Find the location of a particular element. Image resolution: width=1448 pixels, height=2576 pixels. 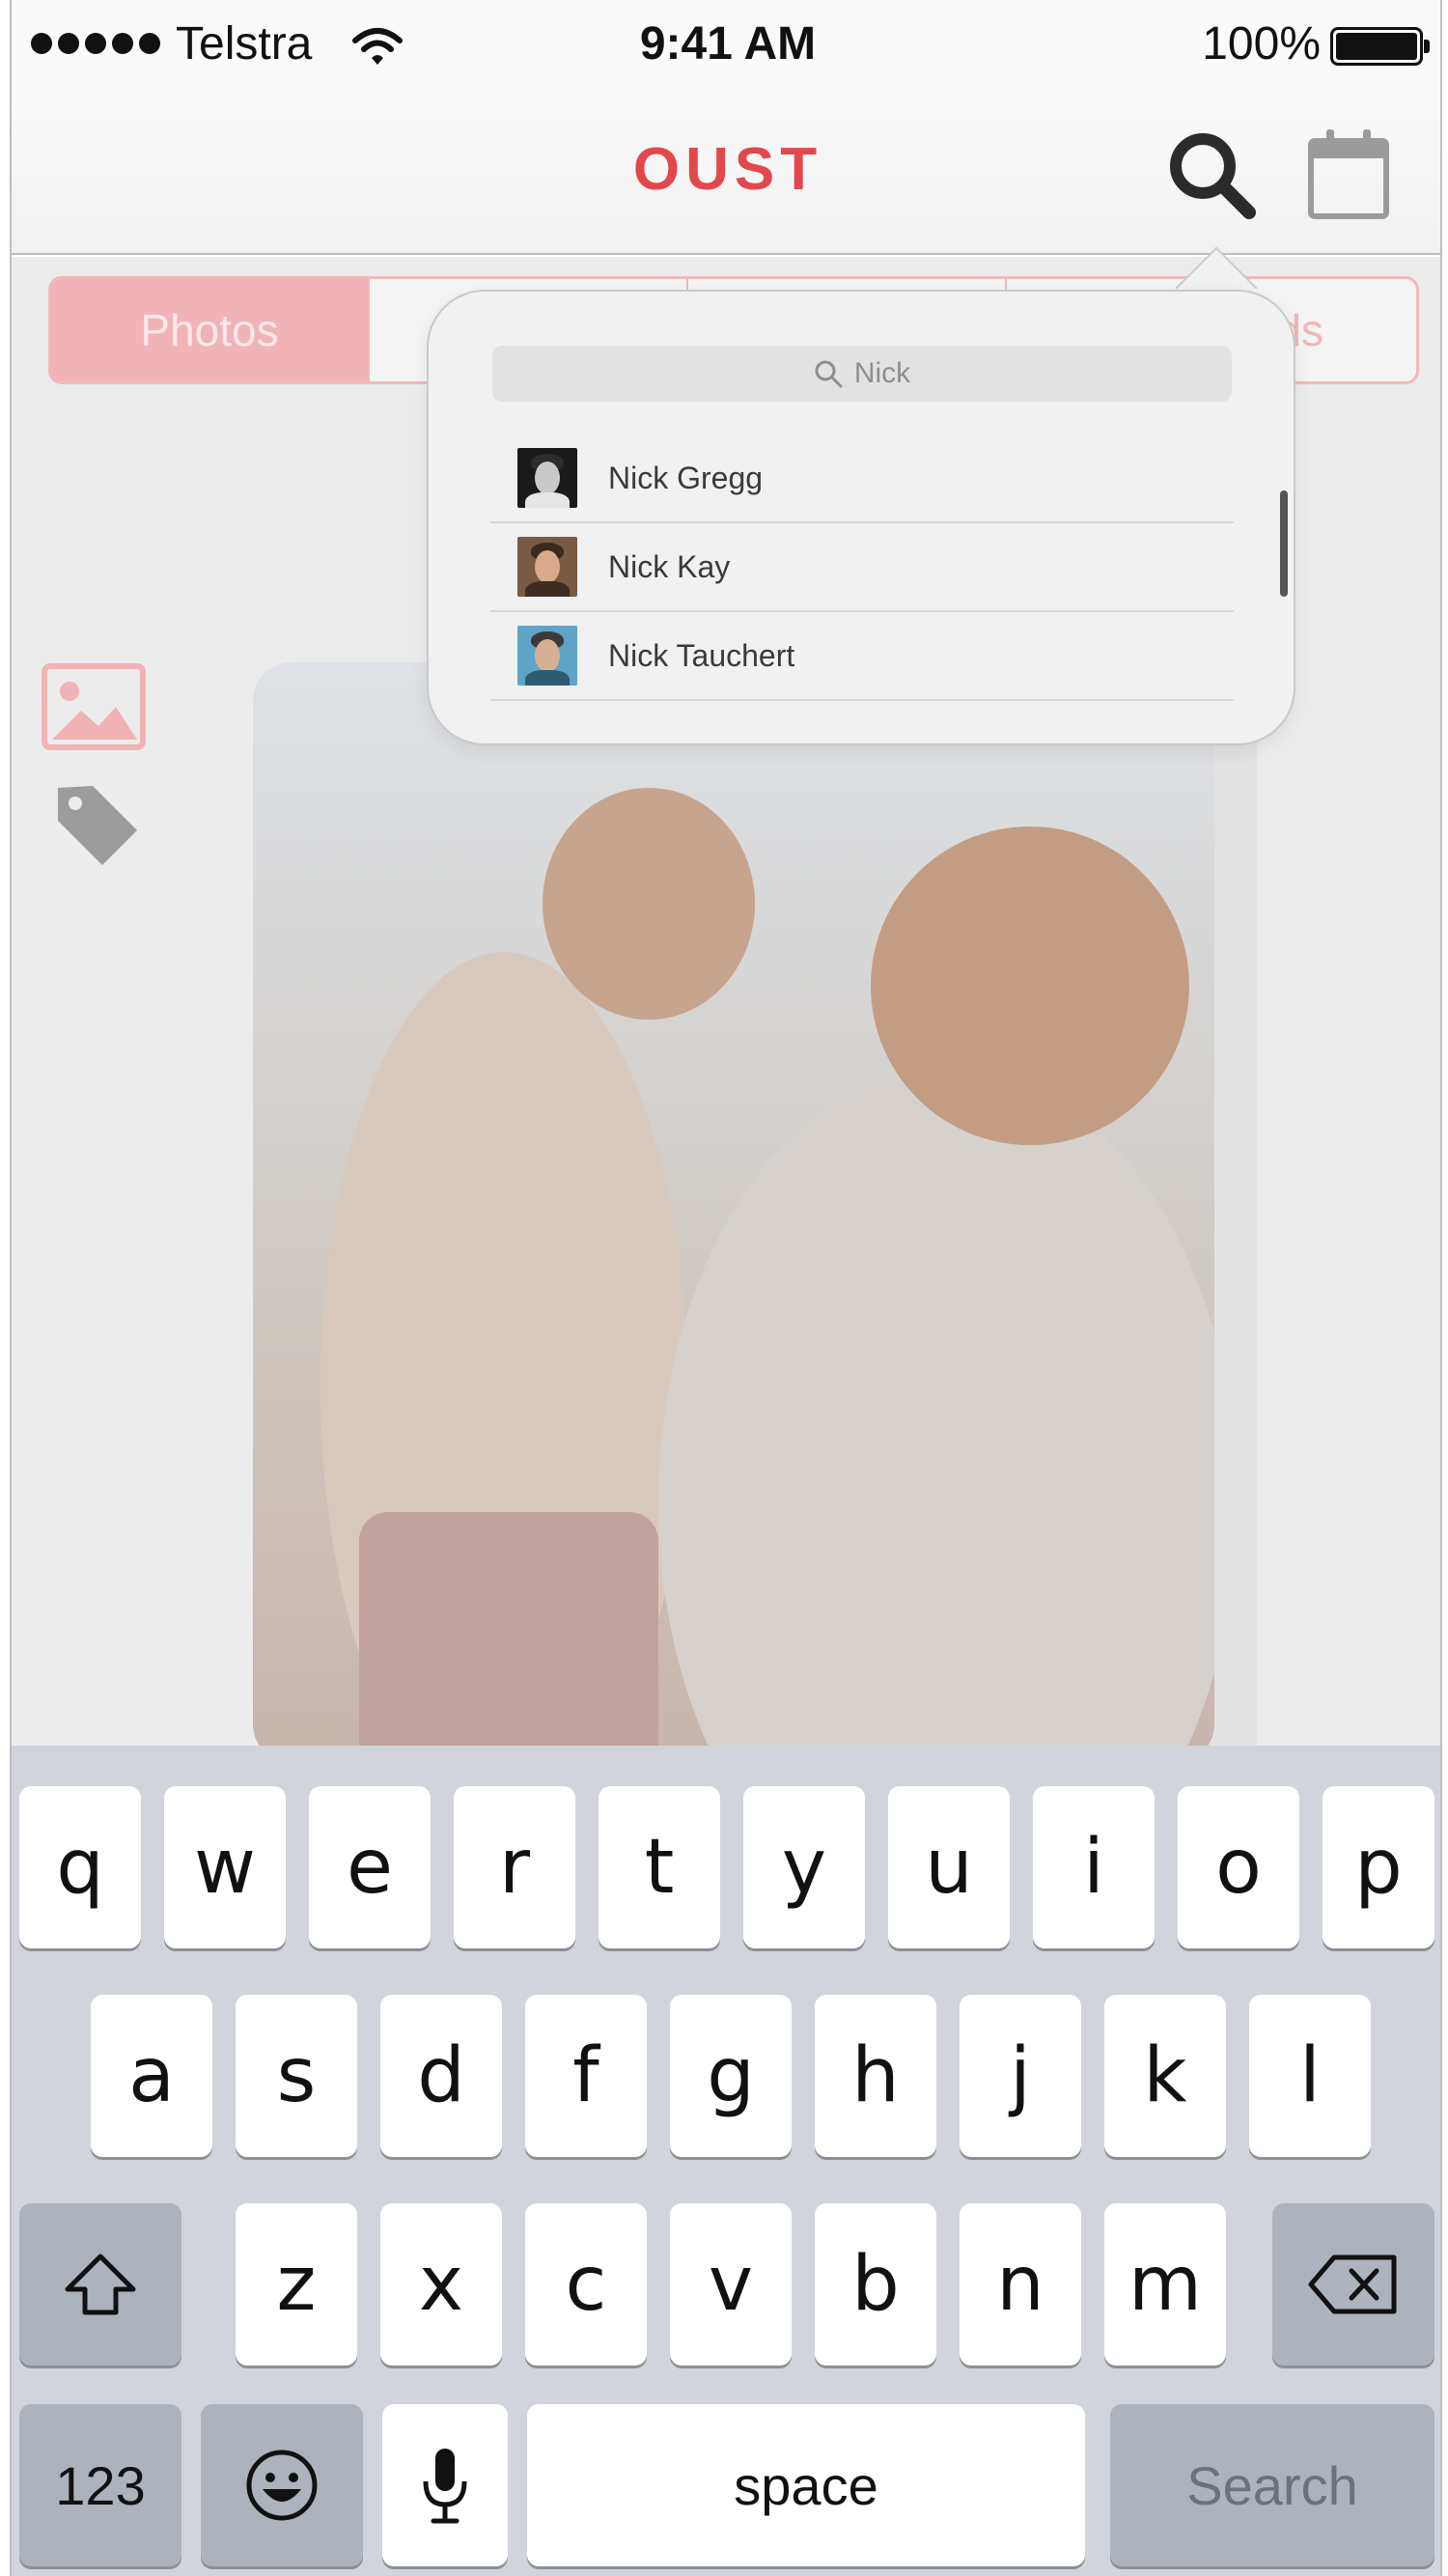

search-popover: Nick Nick Gregg Nick Kay Nick Tauchert is located at coordinates (861, 517).